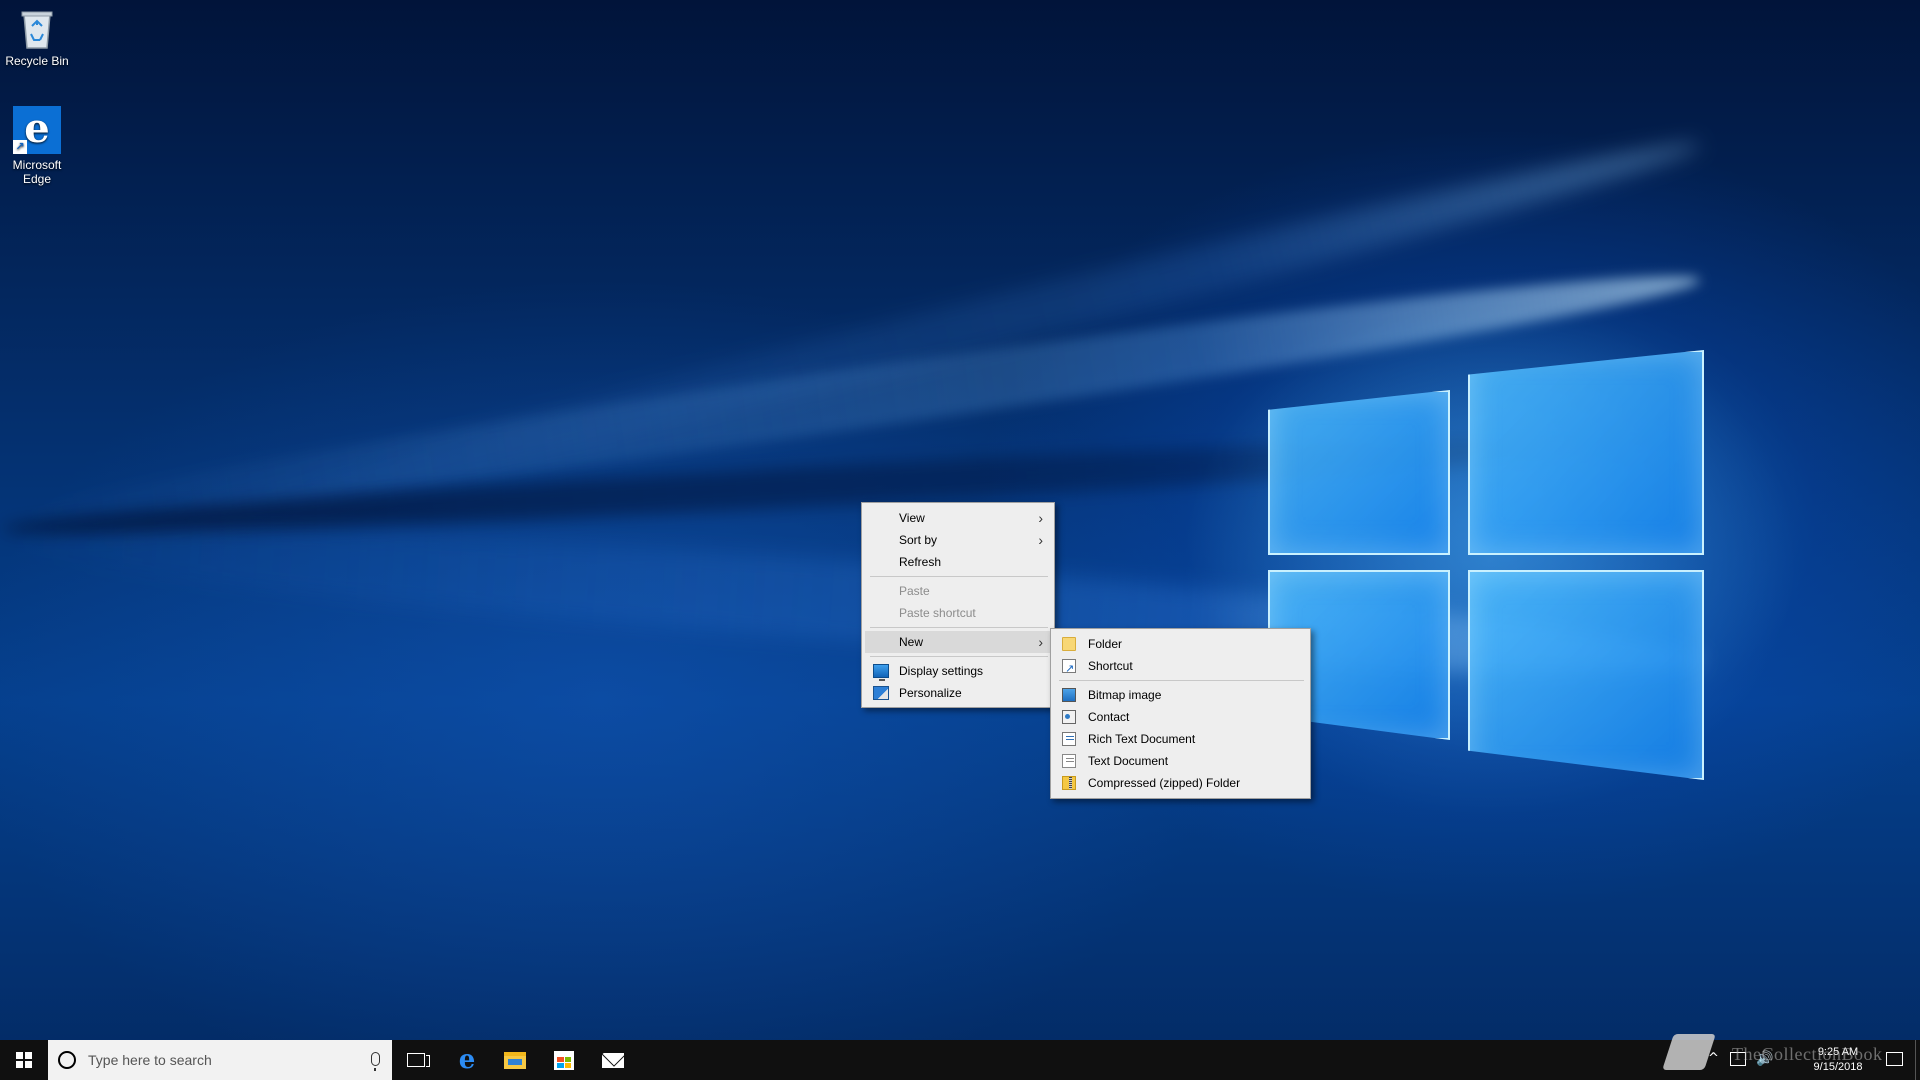 This screenshot has width=1920, height=1080. What do you see at coordinates (958, 642) in the screenshot?
I see `menu-item-new: New ›` at bounding box center [958, 642].